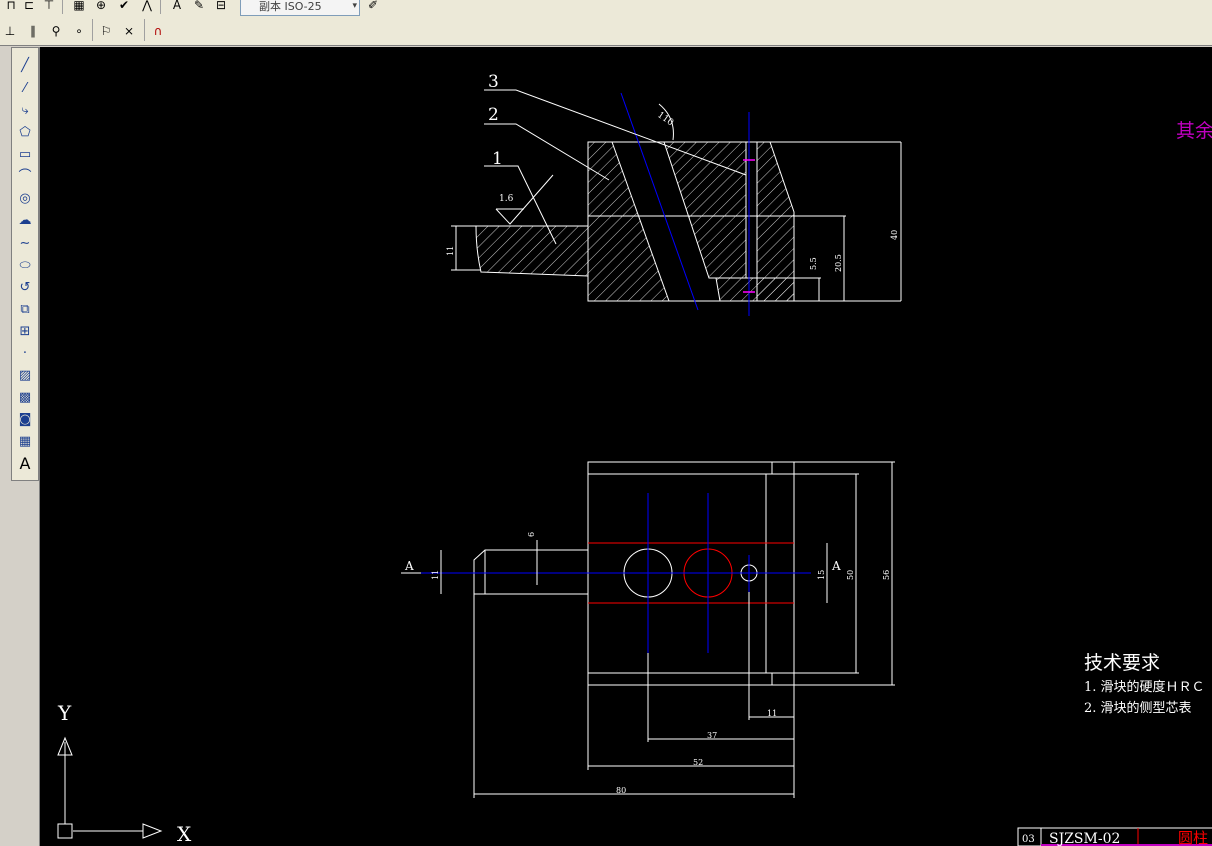 The height and width of the screenshot is (846, 1212). Describe the element at coordinates (836, 566) in the screenshot. I see `section-label-a-right: A` at that location.